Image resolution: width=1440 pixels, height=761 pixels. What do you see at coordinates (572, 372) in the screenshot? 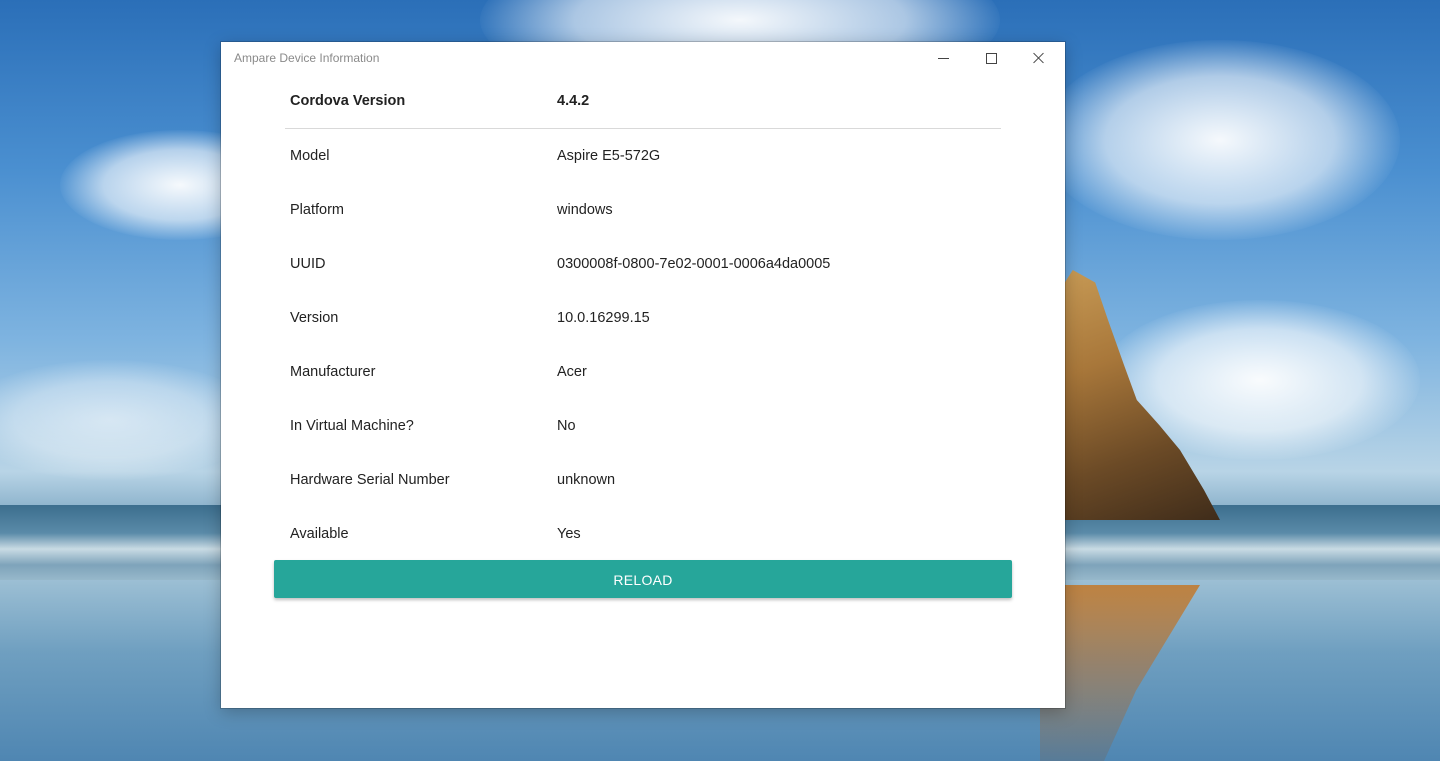
I see `row-value: Acer` at bounding box center [572, 372].